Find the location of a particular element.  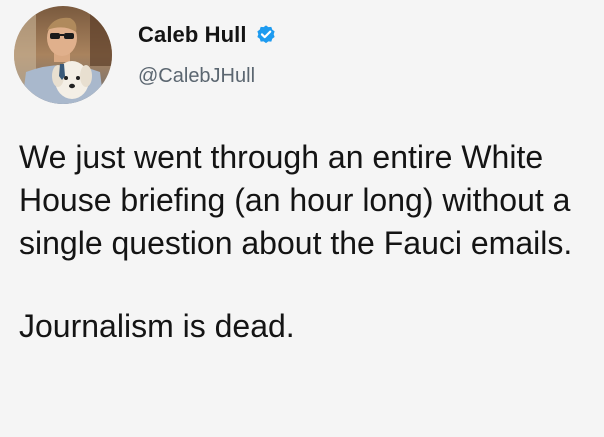

tweet-paragraph-2: Journalism is dead. is located at coordinates (157, 326).